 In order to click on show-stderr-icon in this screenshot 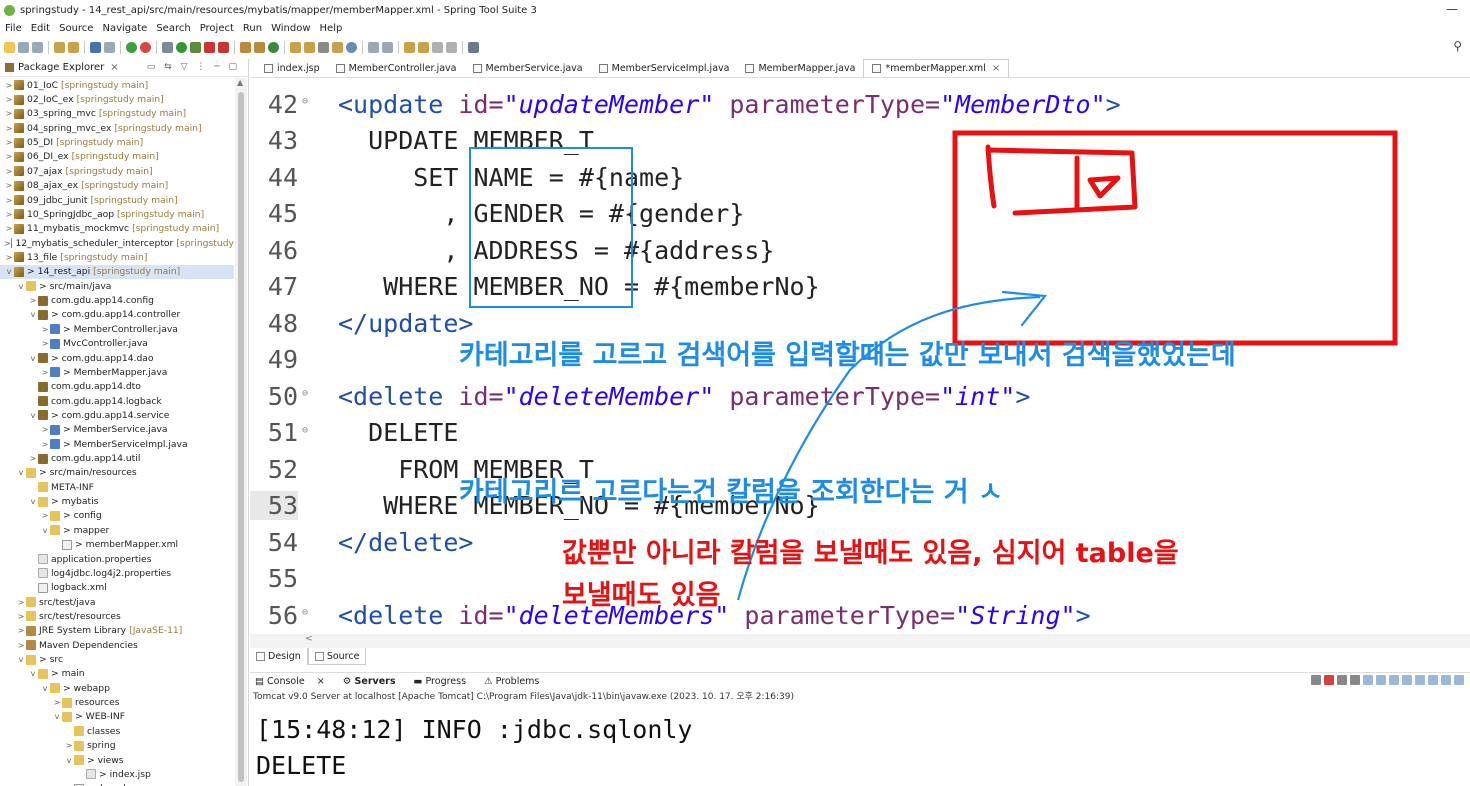, I will do `click(1407, 680)`.